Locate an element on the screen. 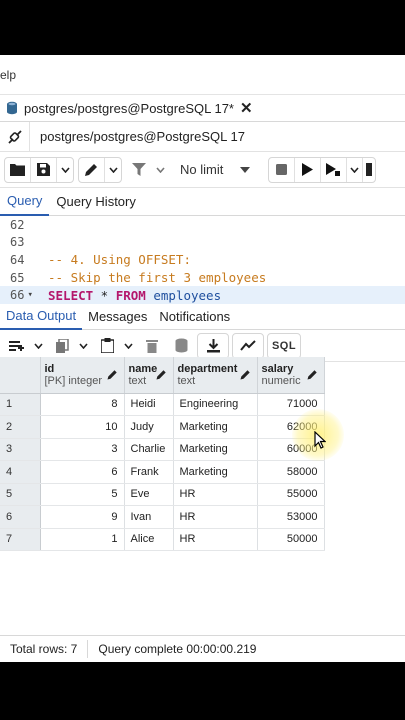  download-button is located at coordinates (213, 346).